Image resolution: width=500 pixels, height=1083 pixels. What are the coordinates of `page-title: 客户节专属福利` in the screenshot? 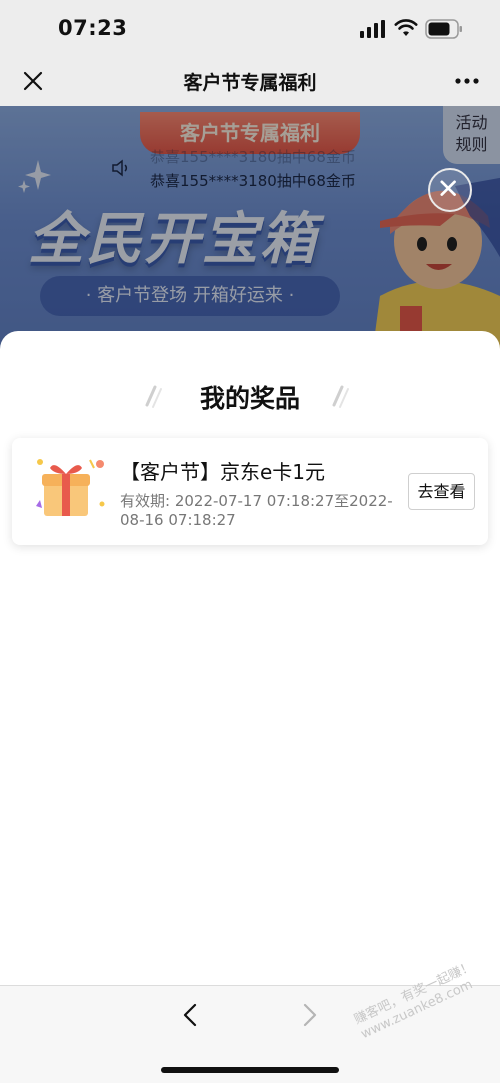 It's located at (250, 83).